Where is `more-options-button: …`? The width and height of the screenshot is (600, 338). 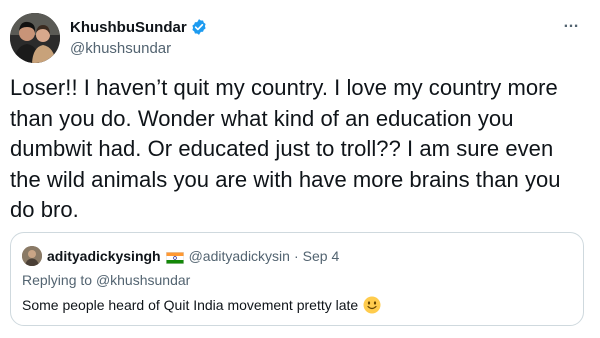 more-options-button: … is located at coordinates (571, 23).